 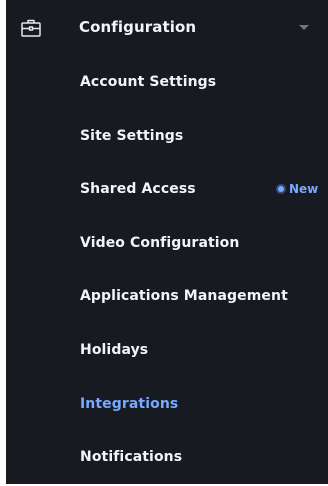 What do you see at coordinates (281, 189) in the screenshot?
I see `dot-icon` at bounding box center [281, 189].